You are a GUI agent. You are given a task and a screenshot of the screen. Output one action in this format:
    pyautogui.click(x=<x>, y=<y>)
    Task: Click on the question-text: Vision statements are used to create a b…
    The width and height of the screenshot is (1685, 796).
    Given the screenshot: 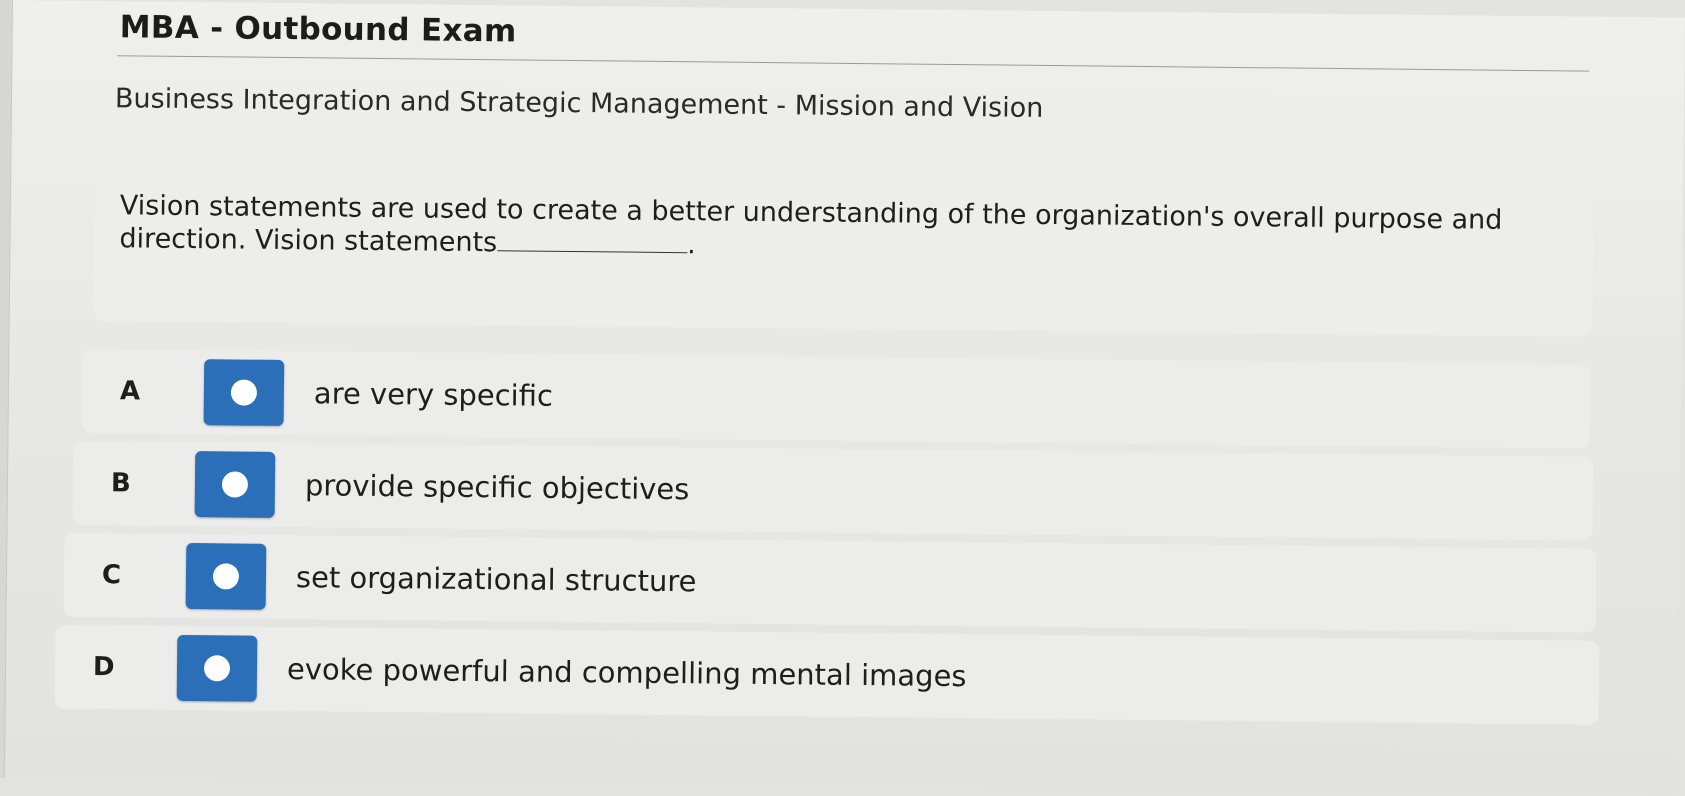 What is the action you would take?
    pyautogui.click(x=811, y=224)
    